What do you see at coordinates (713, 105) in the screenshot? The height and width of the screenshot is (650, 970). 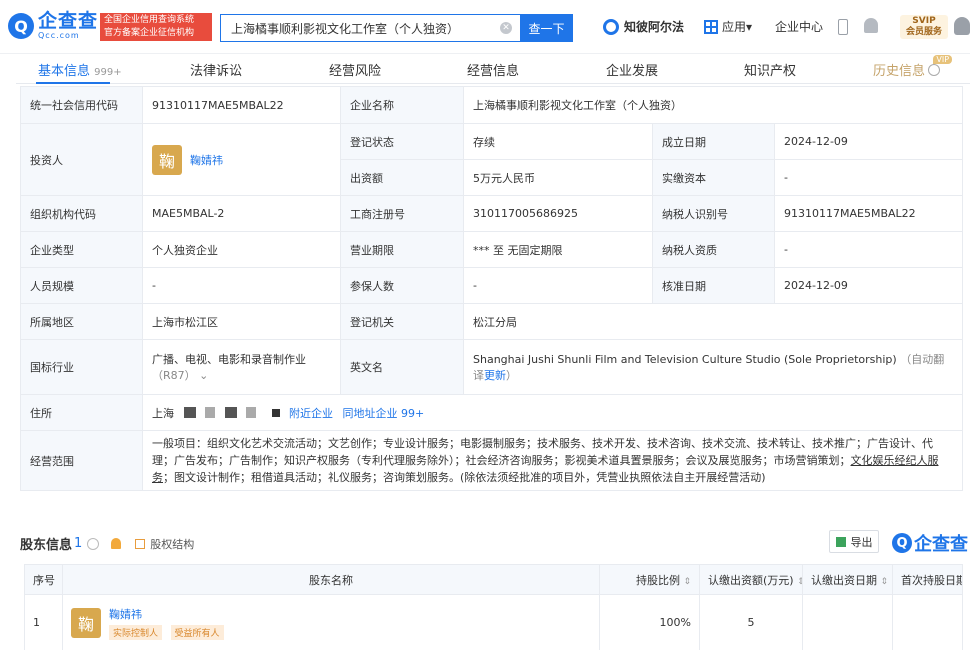 I see `company-name-value: 上海橘事顺利影视文化工作室（个人独资）` at bounding box center [713, 105].